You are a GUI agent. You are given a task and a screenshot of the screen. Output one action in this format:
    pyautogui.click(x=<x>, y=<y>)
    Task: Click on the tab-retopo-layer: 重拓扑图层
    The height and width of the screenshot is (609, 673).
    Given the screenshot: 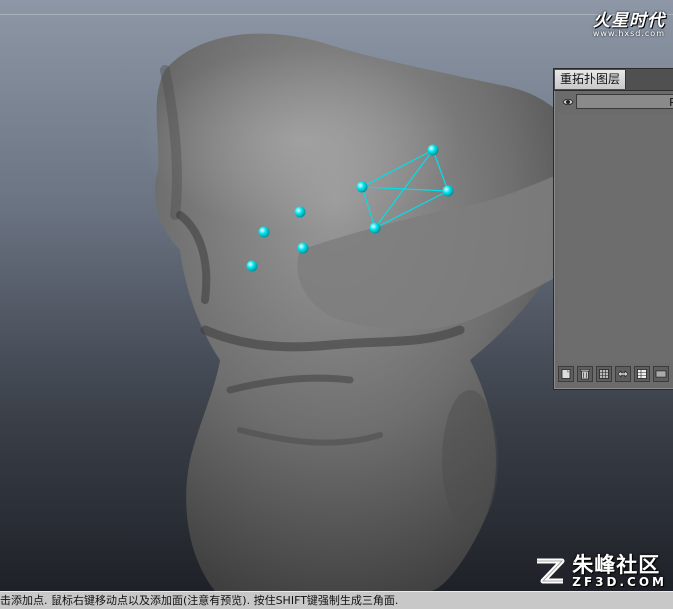 What is the action you would take?
    pyautogui.click(x=591, y=79)
    